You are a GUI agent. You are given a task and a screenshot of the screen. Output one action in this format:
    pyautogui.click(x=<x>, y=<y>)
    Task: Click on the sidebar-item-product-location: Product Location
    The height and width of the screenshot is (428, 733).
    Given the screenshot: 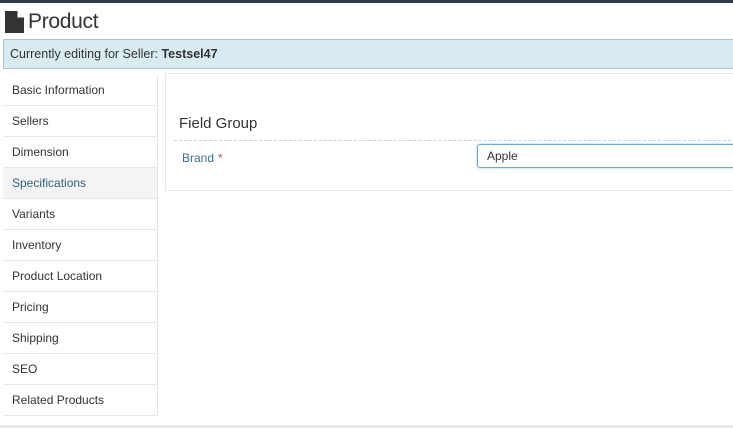 What is the action you would take?
    pyautogui.click(x=80, y=276)
    